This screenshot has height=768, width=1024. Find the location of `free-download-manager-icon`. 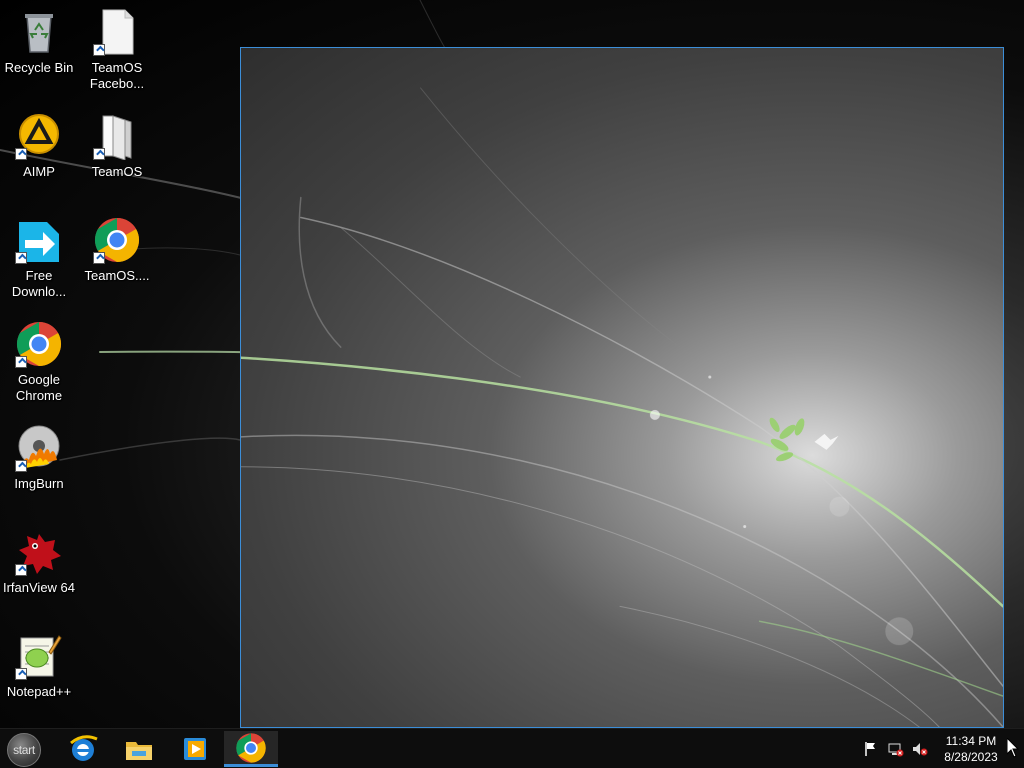

free-download-manager-icon is located at coordinates (39, 240).